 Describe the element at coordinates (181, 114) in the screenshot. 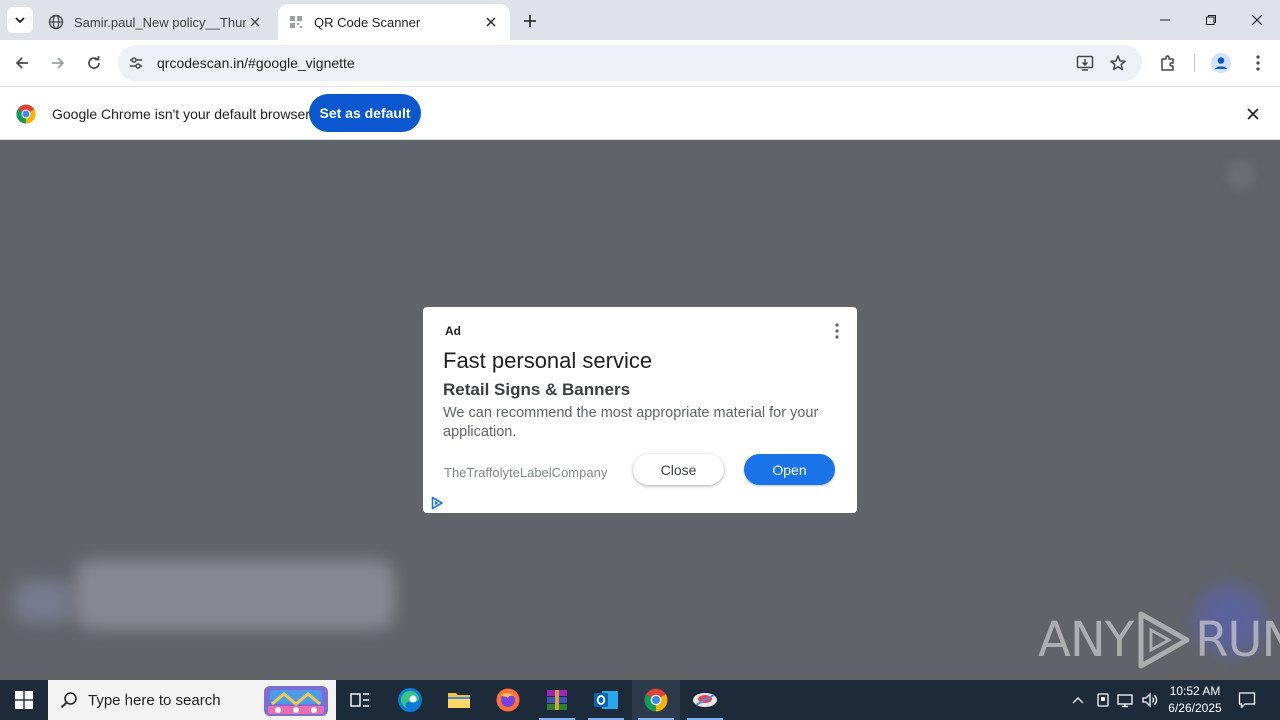

I see `infobar-message: Google Chrome isn't your default browser` at that location.